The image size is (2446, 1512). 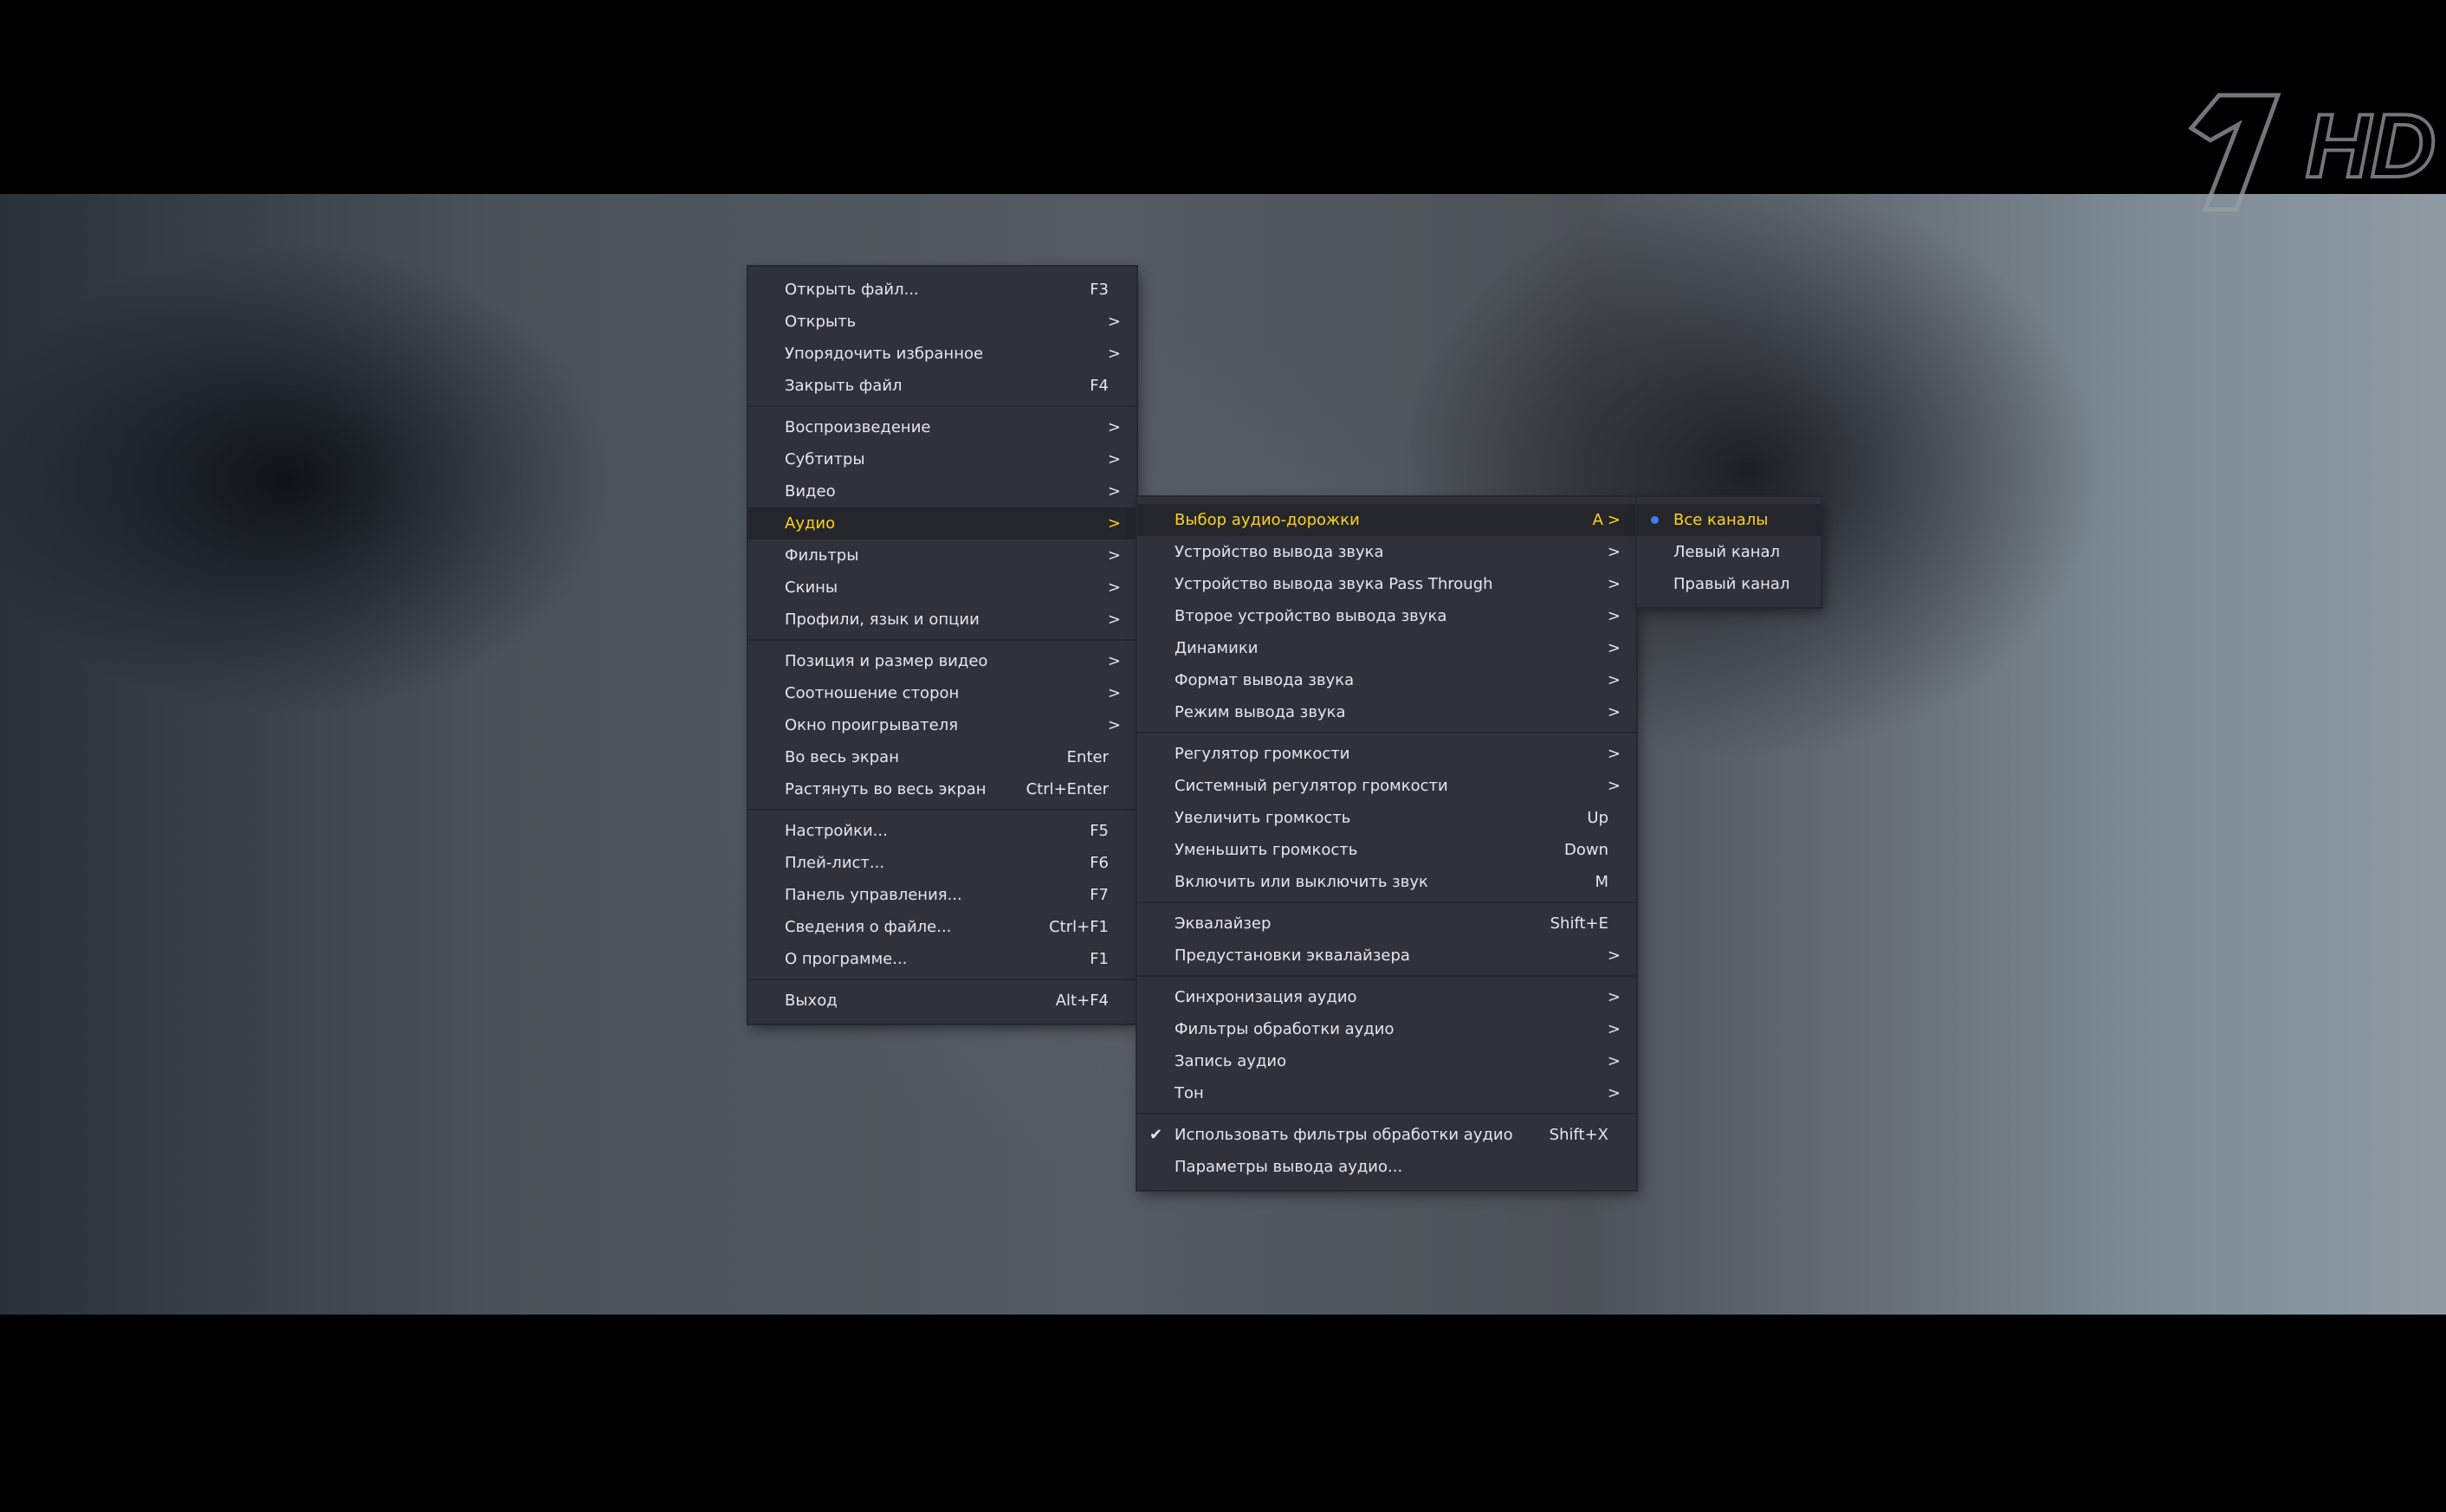 I want to click on menu-item-label: Во весь экран, so click(x=842, y=757).